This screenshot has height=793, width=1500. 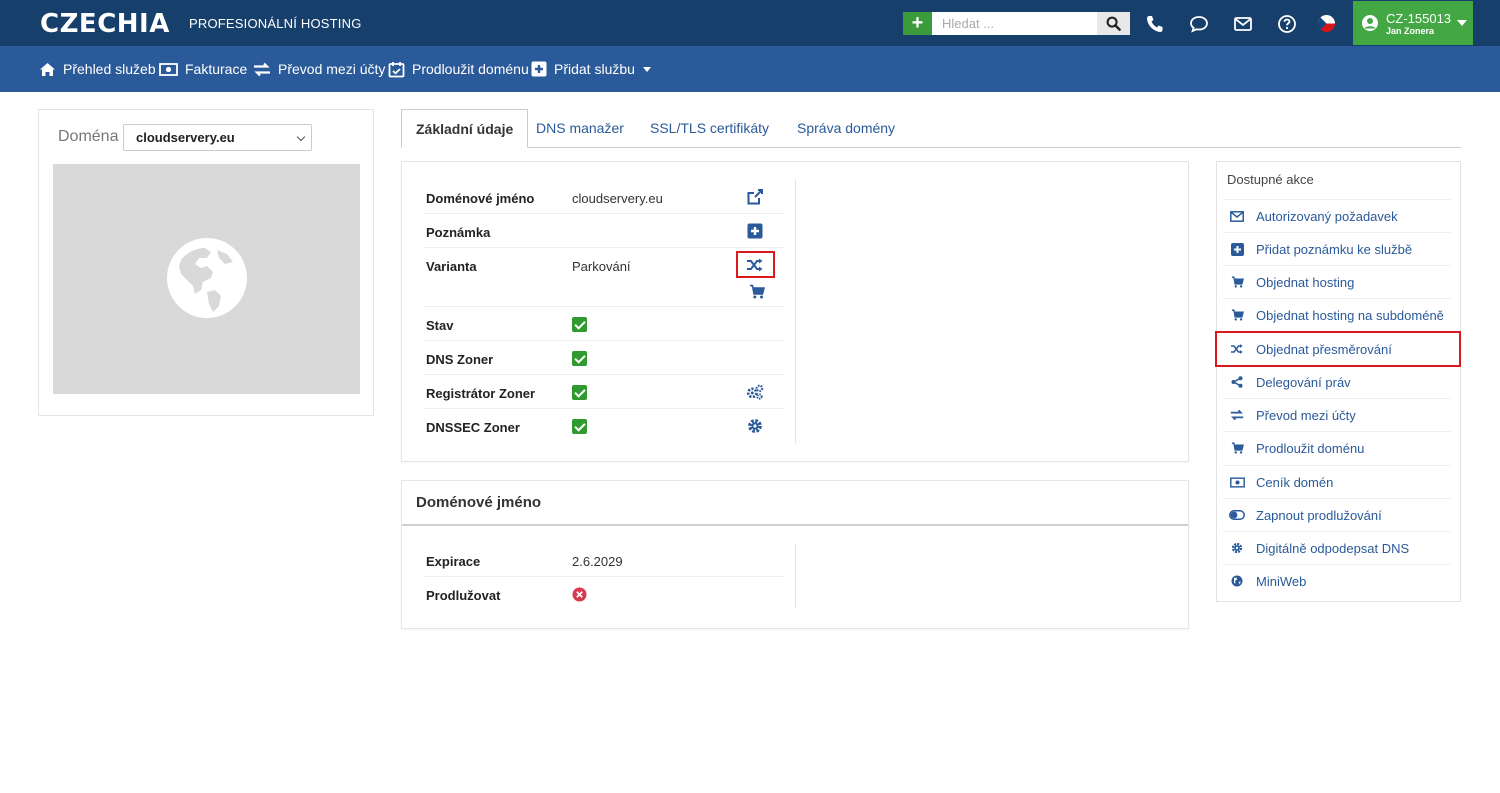 I want to click on domain-panel: Doména cloudservery.eu, so click(x=206, y=262).